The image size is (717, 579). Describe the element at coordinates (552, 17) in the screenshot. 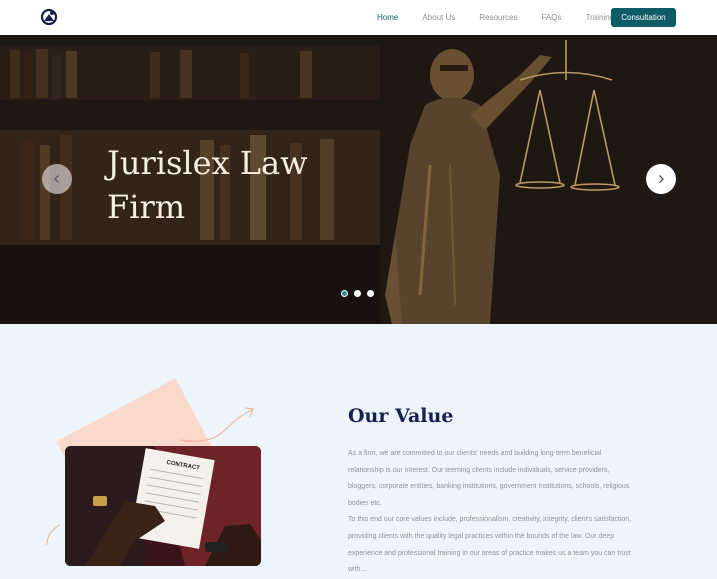

I see `nav-link-faqs: FAQs` at that location.